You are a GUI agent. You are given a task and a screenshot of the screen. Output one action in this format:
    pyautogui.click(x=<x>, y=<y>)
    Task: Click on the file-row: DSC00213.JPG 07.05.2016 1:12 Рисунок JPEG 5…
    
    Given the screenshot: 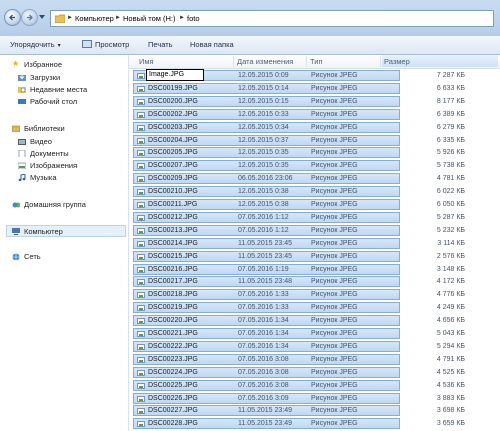 What is the action you would take?
    pyautogui.click(x=299, y=230)
    